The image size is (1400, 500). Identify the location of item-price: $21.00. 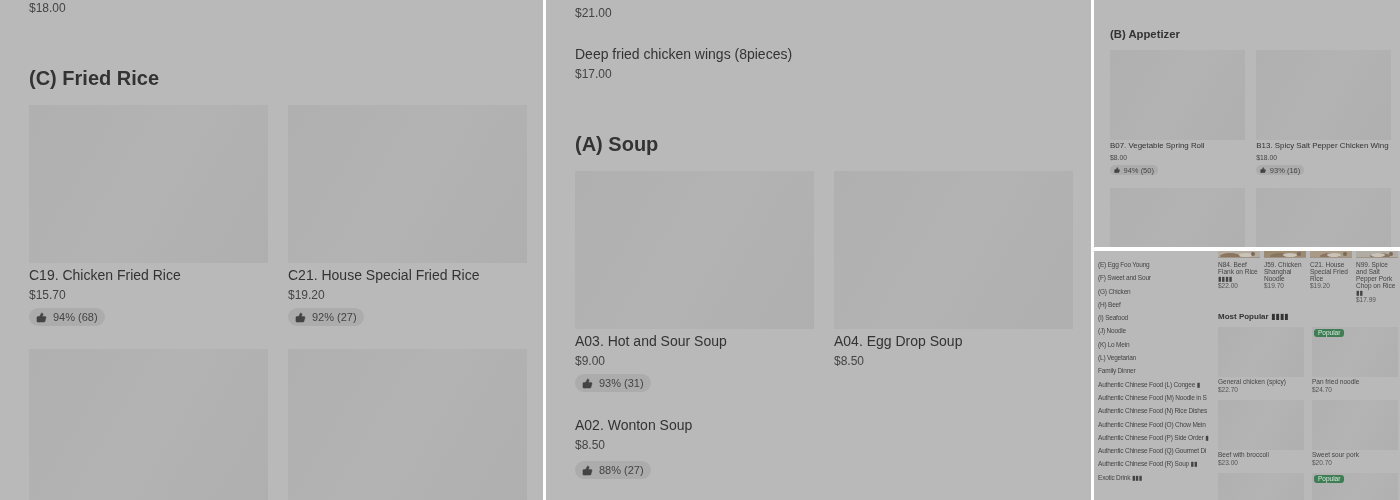
(593, 13).